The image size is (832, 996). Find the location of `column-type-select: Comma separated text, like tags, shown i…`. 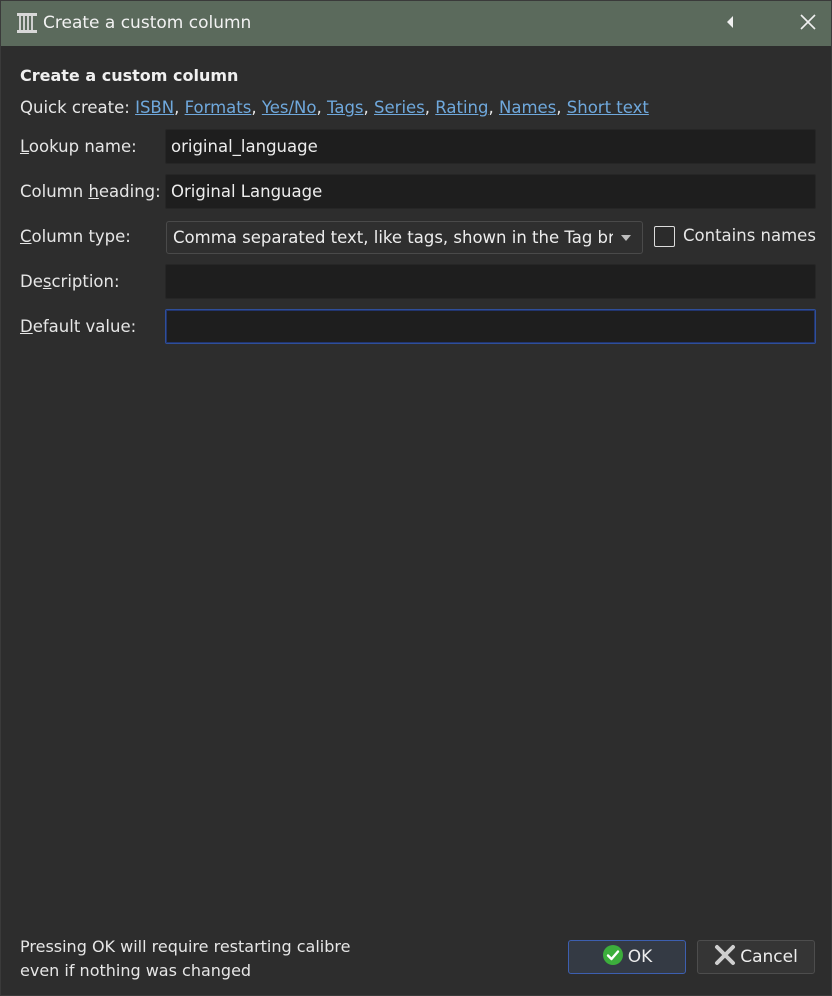

column-type-select: Comma separated text, like tags, shown i… is located at coordinates (404, 237).